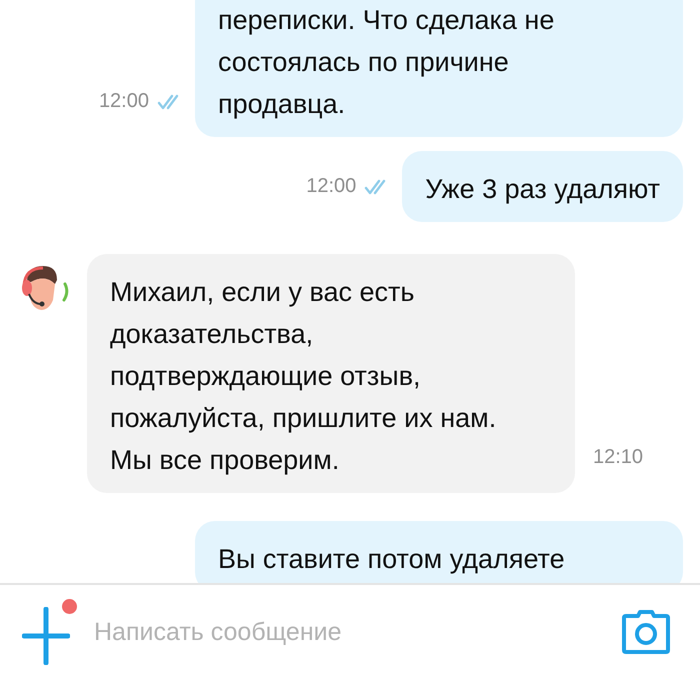 The height and width of the screenshot is (679, 700). Describe the element at coordinates (618, 457) in the screenshot. I see `message-time: 12:10` at that location.